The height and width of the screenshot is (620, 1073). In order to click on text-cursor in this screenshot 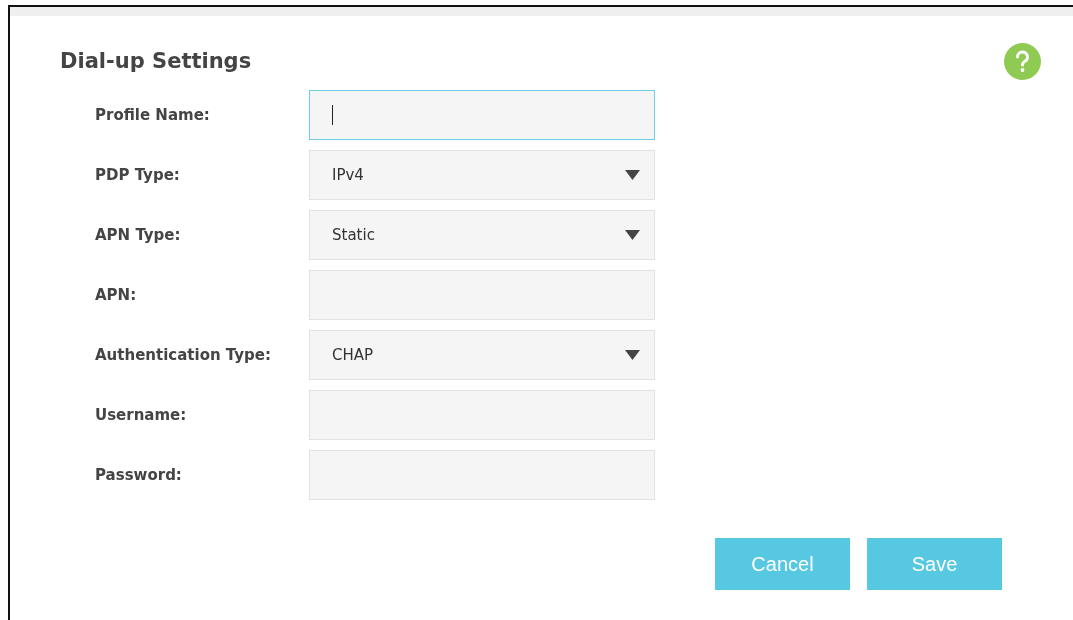, I will do `click(332, 115)`.